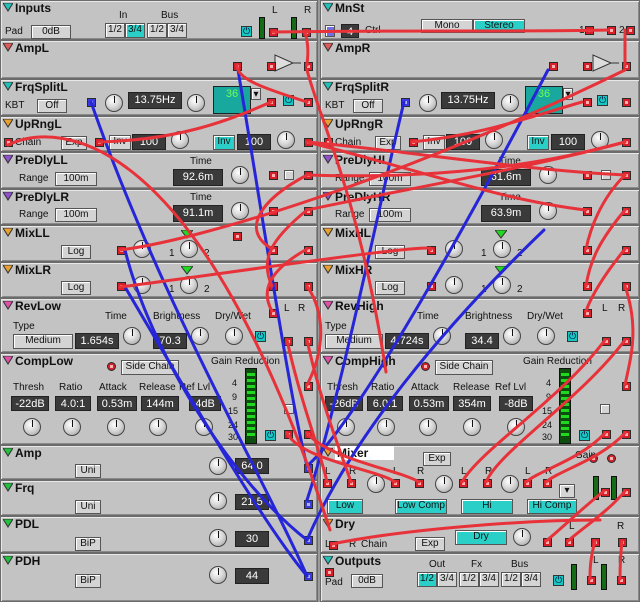 This screenshot has width=640, height=602. Describe the element at coordinates (547, 483) in the screenshot. I see `hicomp-r-port` at that location.